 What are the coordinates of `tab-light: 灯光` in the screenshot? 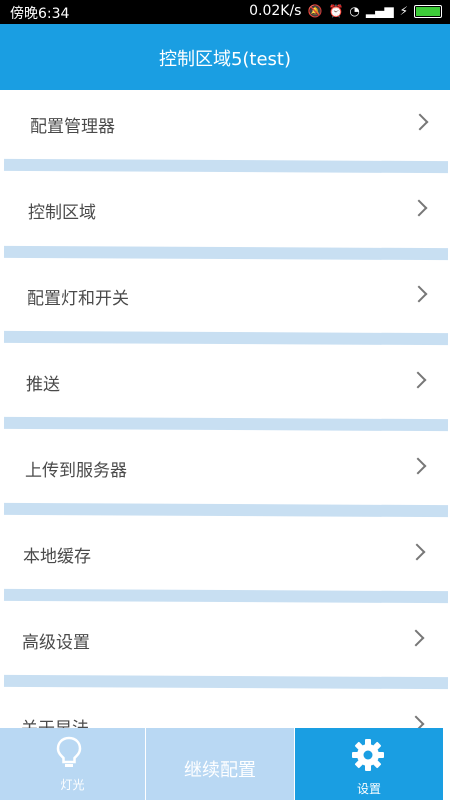 It's located at (72, 764).